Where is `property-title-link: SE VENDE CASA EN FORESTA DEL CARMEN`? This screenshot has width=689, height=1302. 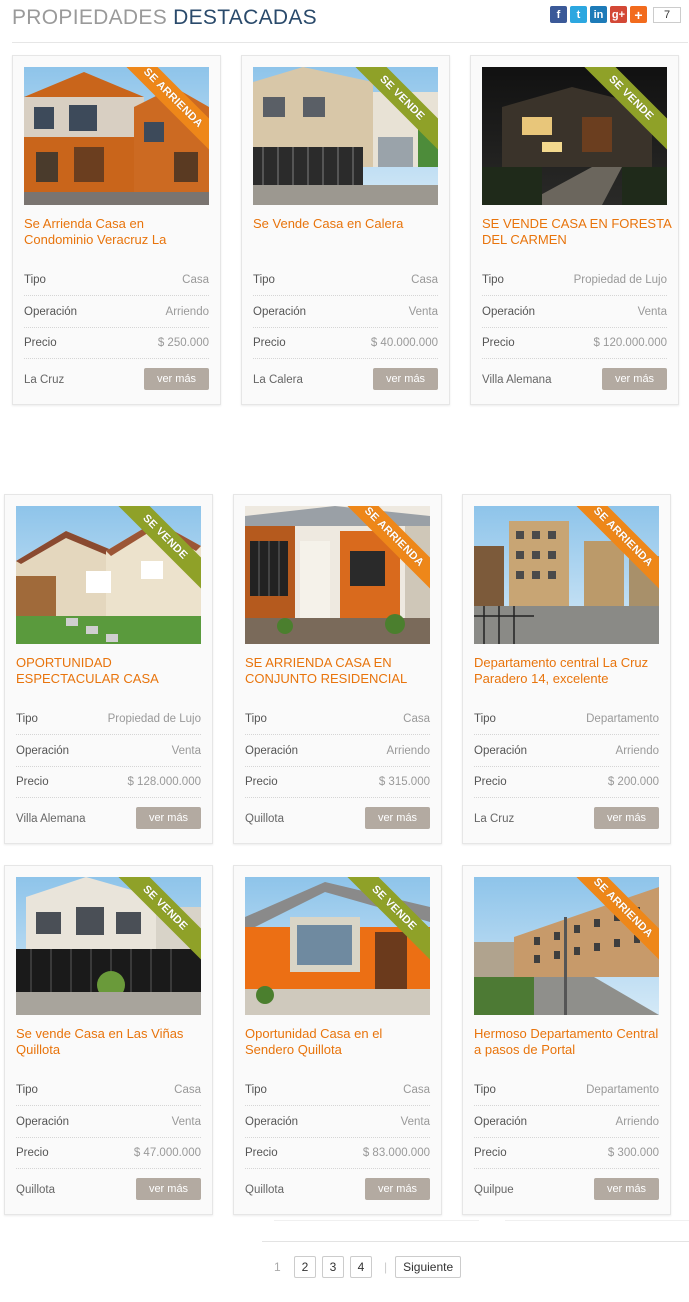
property-title-link: SE VENDE CASA EN FORESTA DEL CARMEN is located at coordinates (577, 233).